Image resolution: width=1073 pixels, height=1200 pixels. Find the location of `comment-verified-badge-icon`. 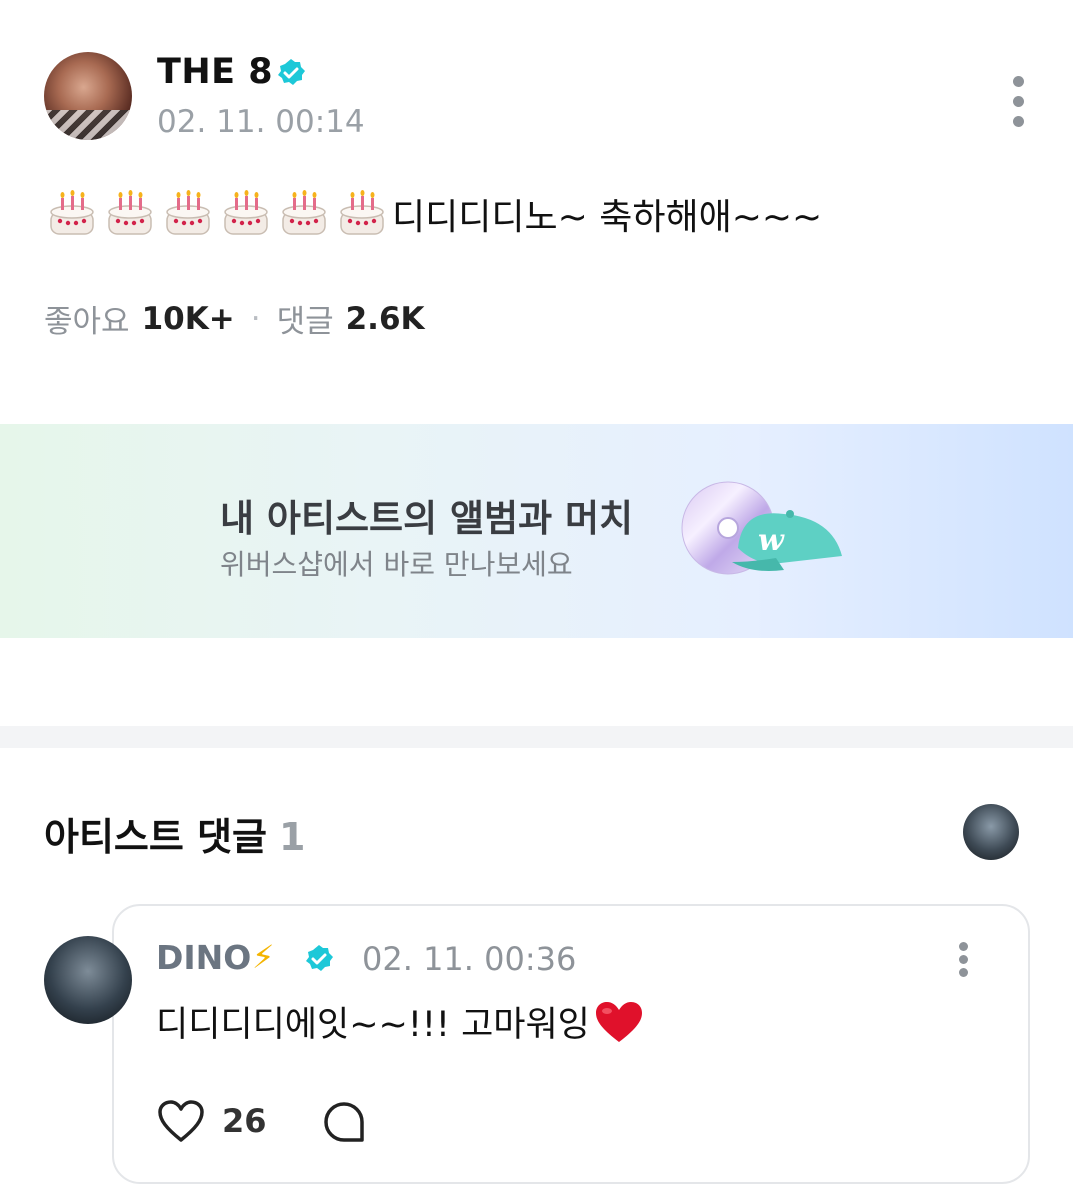

comment-verified-badge-icon is located at coordinates (319, 958).